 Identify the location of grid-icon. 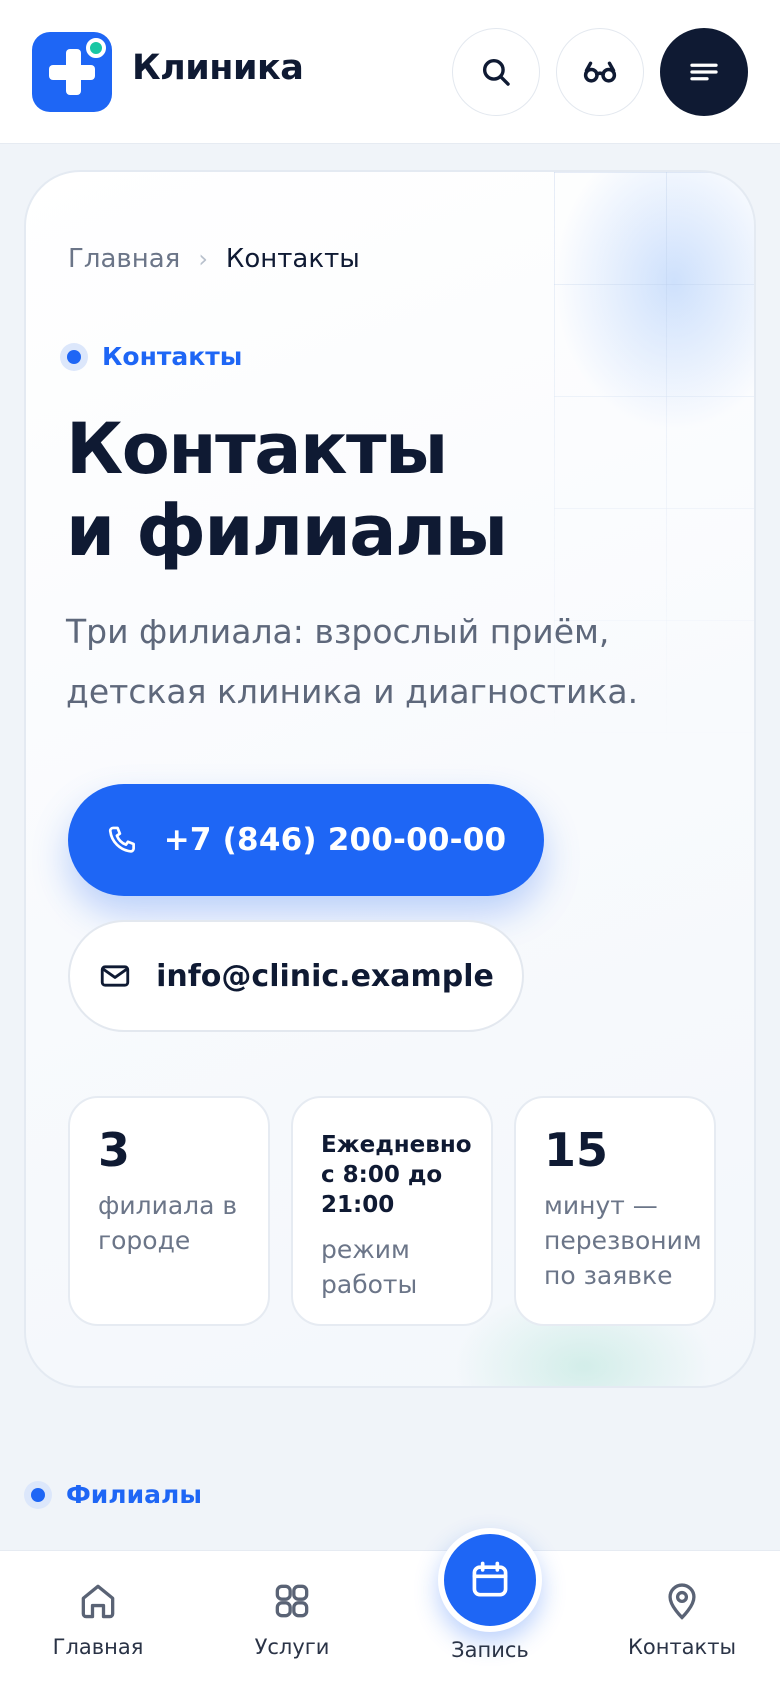
(292, 1601).